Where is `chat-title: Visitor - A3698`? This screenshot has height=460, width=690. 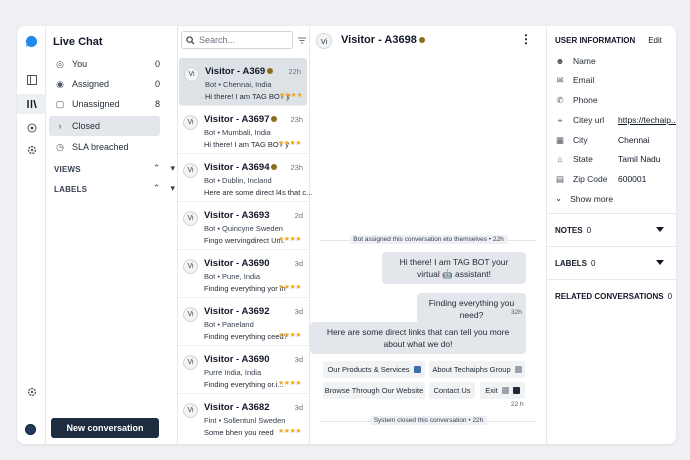 chat-title: Visitor - A3698 is located at coordinates (383, 40).